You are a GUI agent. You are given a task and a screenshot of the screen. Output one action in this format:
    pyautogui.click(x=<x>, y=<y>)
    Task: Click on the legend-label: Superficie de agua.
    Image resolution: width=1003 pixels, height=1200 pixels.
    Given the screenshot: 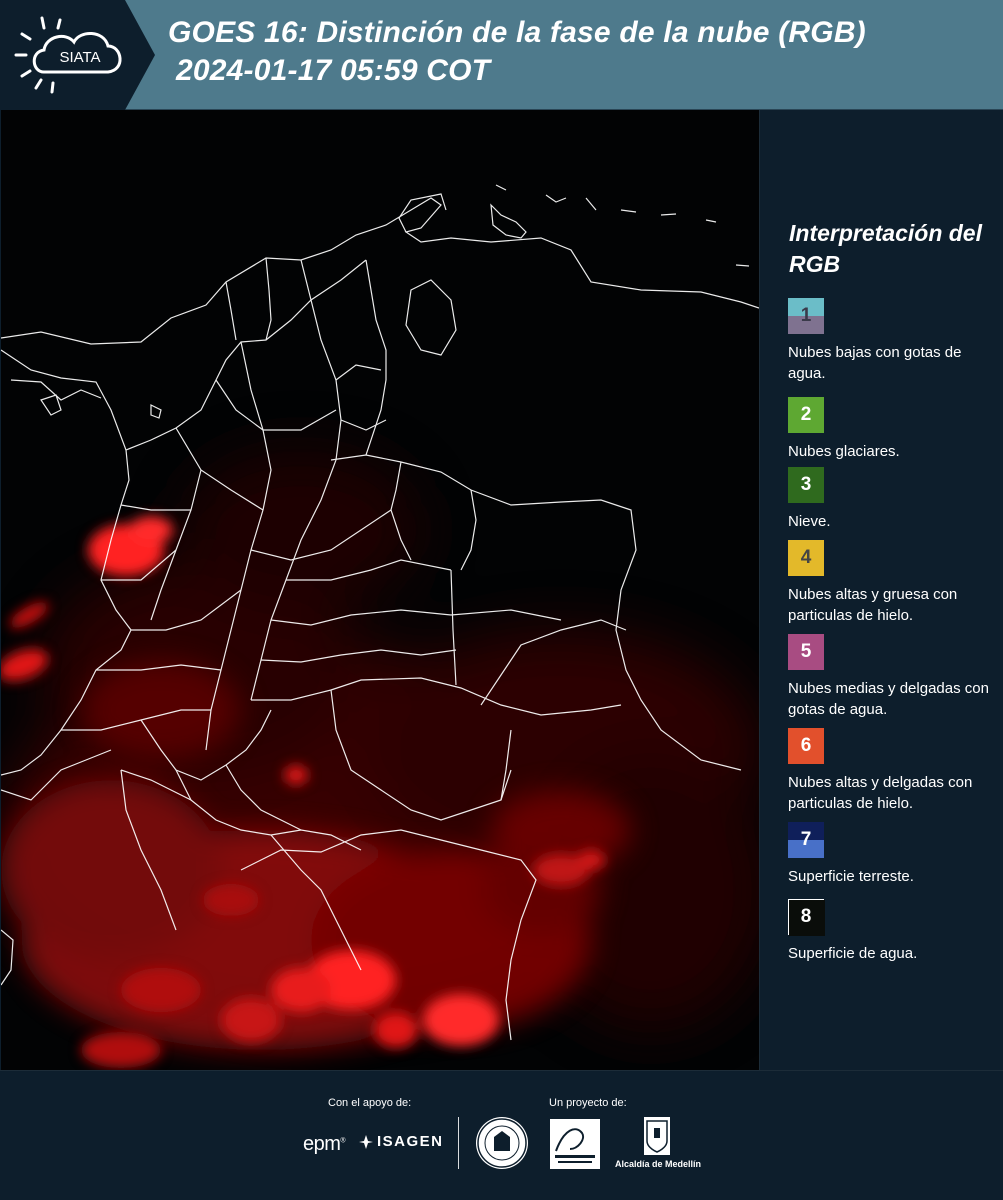 What is the action you would take?
    pyautogui.click(x=853, y=953)
    